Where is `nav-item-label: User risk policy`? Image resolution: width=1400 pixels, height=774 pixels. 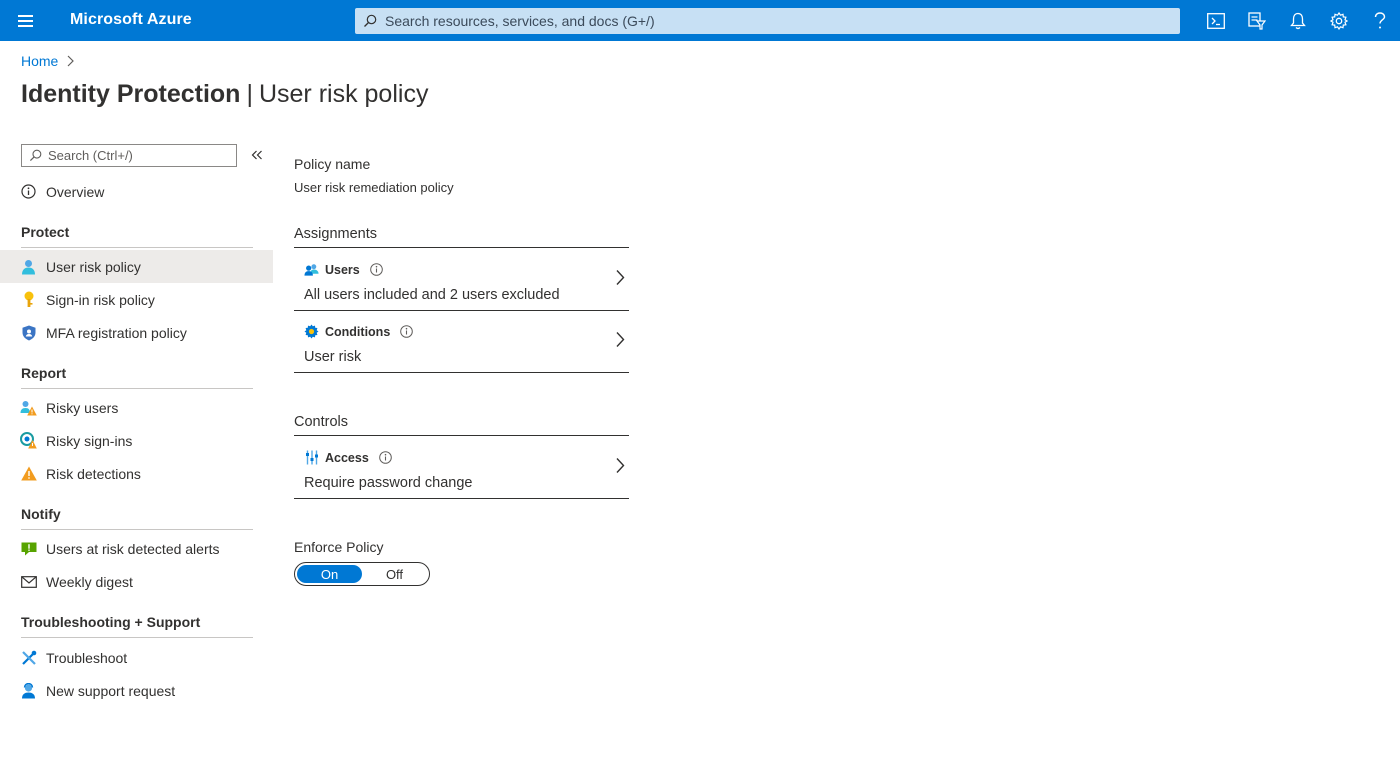 nav-item-label: User risk policy is located at coordinates (93, 266).